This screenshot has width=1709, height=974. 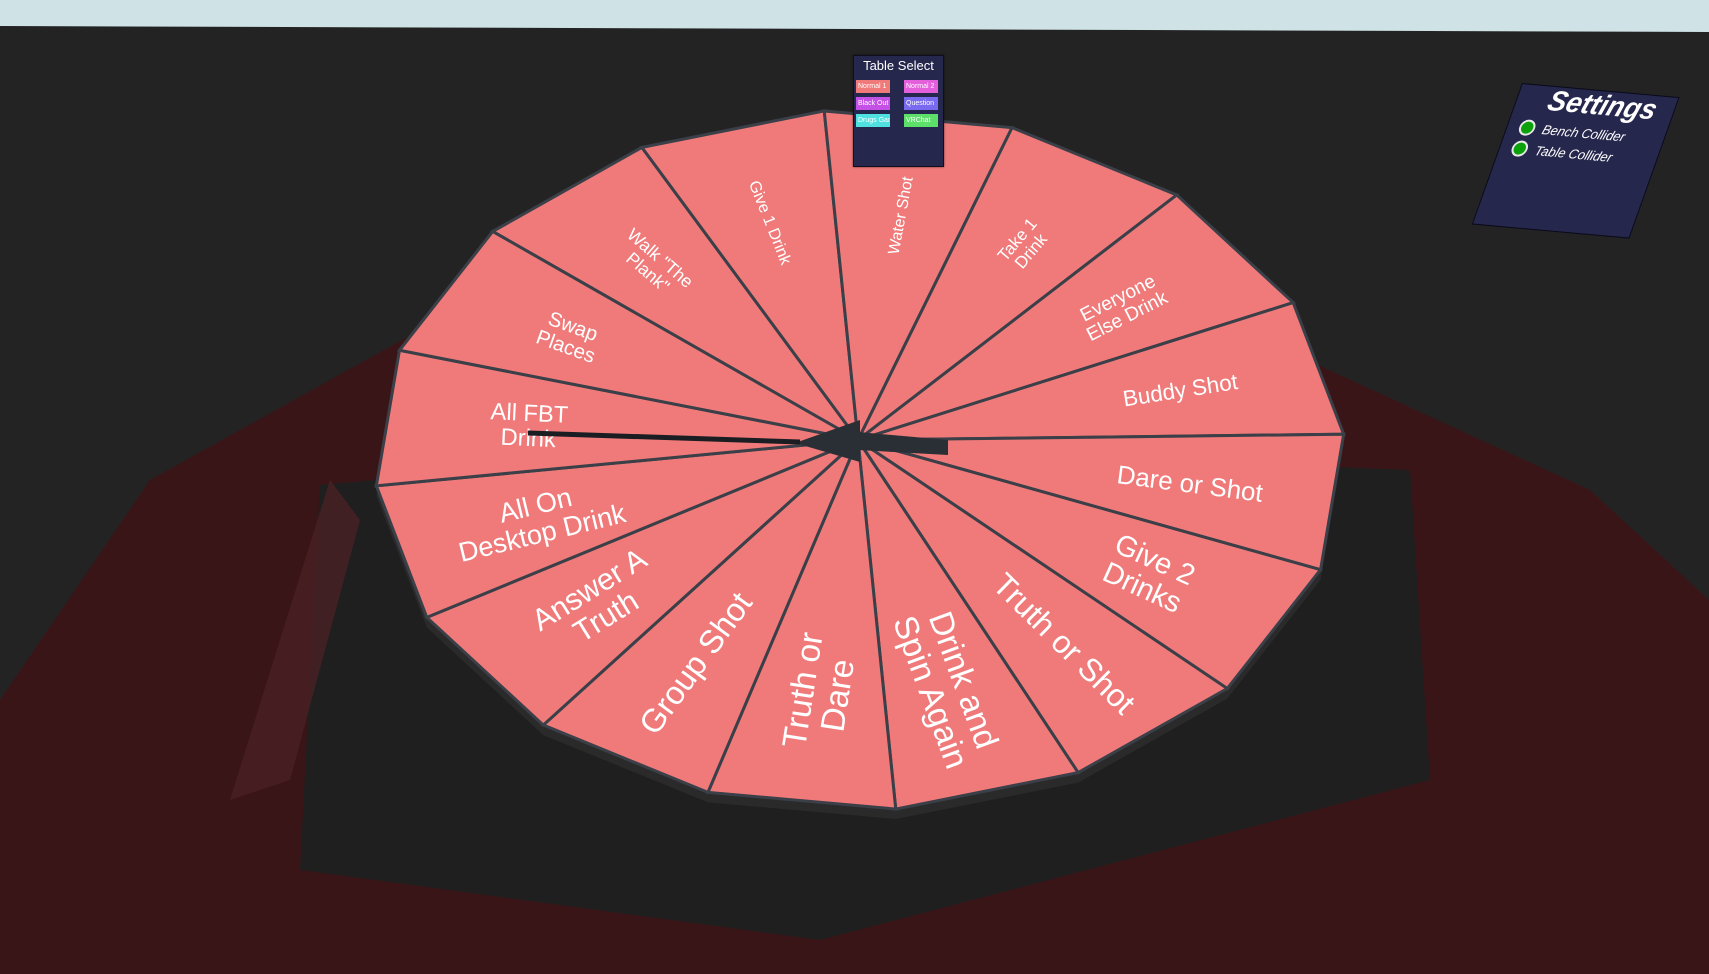 What do you see at coordinates (873, 103) in the screenshot?
I see `table-black-out-button: Black Out` at bounding box center [873, 103].